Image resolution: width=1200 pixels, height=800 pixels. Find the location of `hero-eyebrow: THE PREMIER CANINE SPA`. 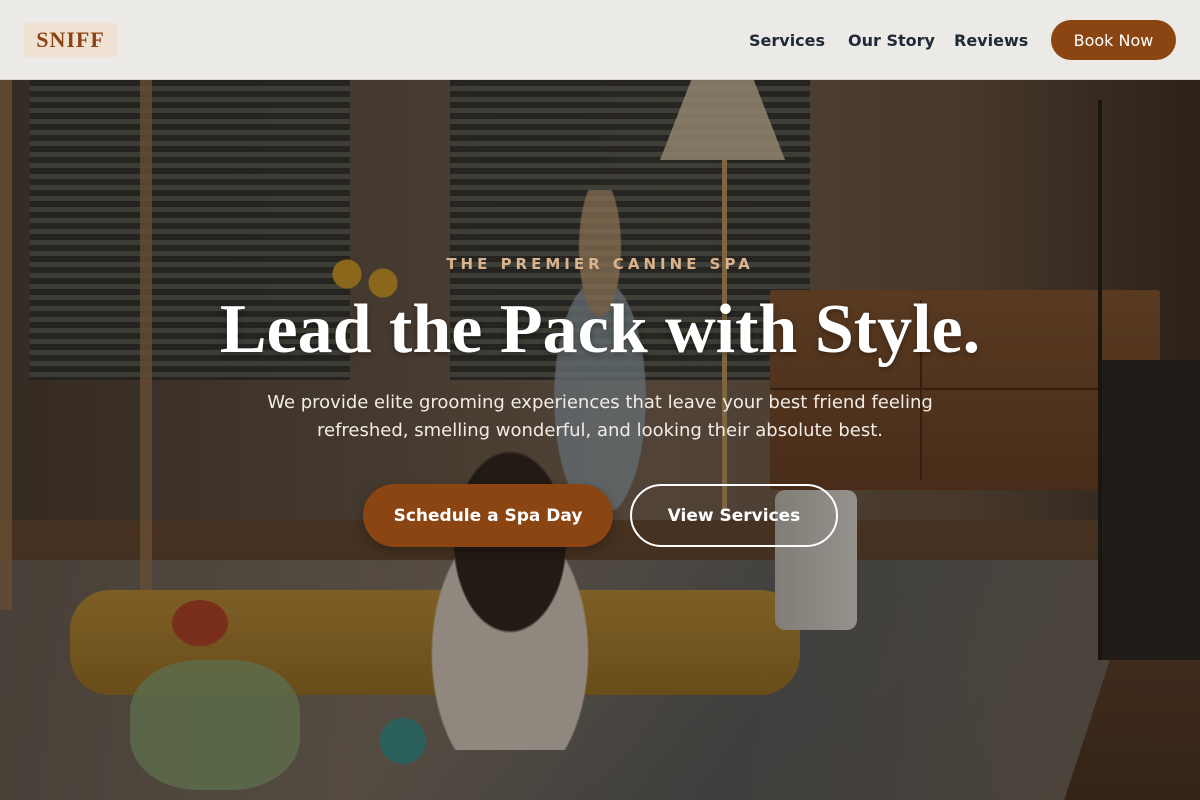

hero-eyebrow: THE PREMIER CANINE SPA is located at coordinates (600, 264).